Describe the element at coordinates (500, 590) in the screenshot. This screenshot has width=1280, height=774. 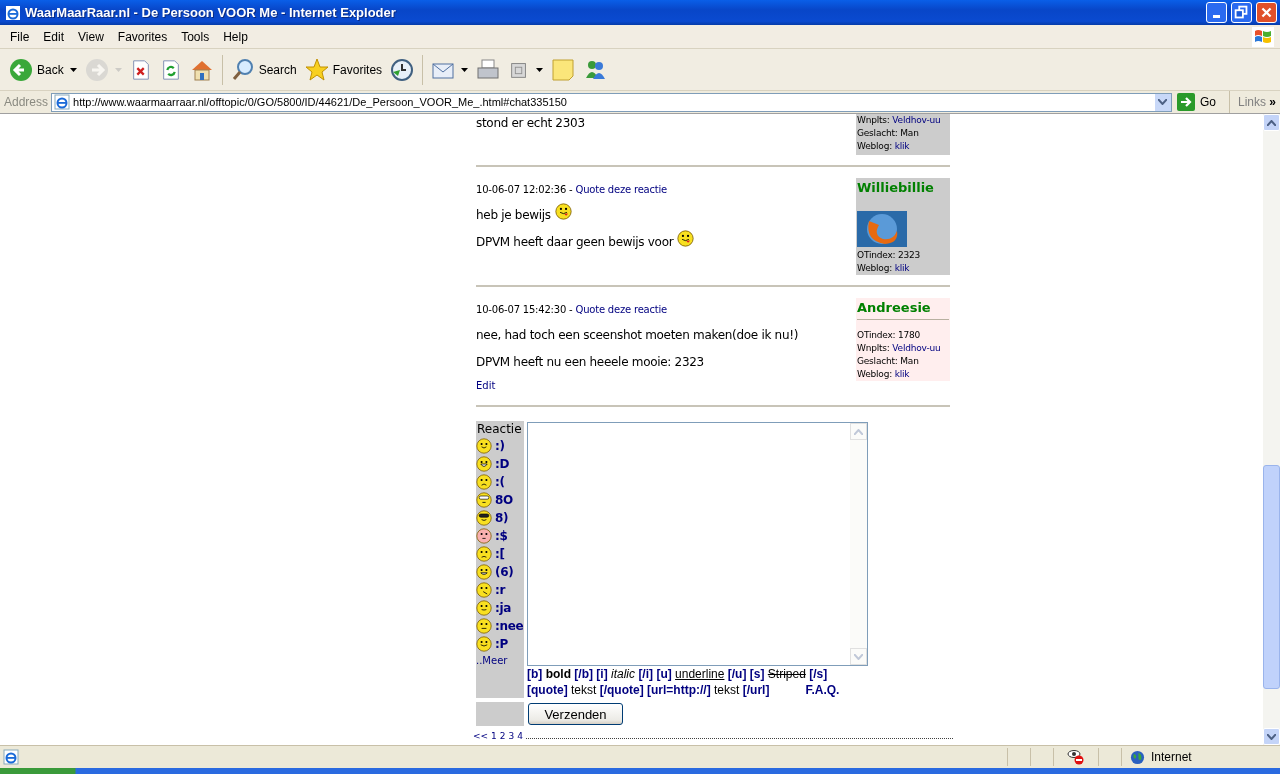
I see `smiley-item: :r` at that location.